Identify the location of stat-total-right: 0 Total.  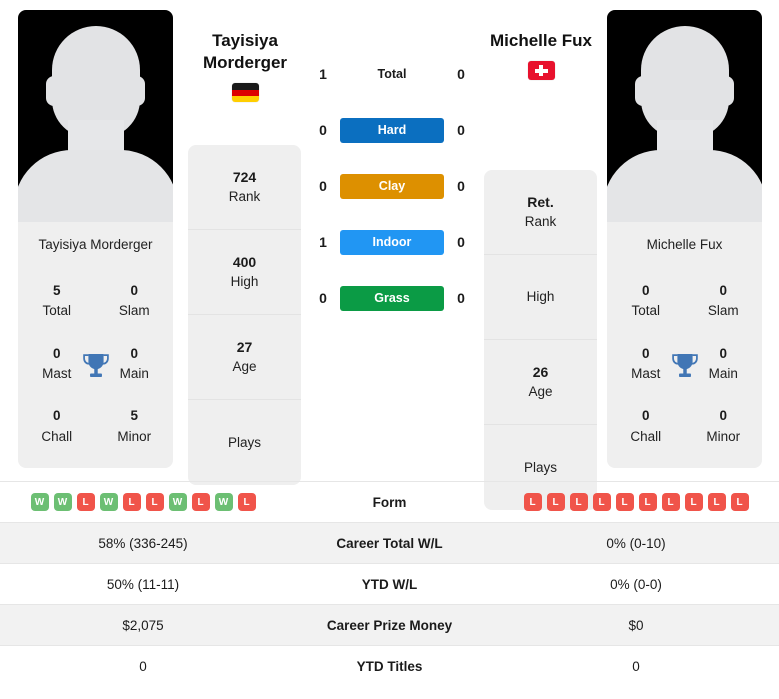
(646, 301).